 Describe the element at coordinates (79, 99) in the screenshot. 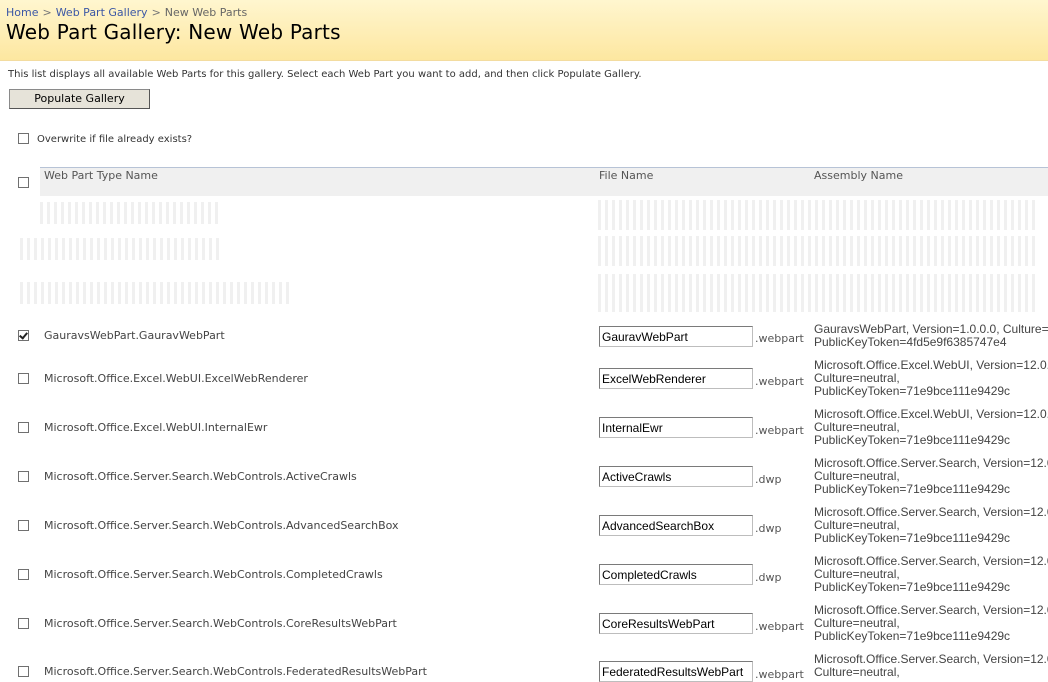

I see `populate-gallery-button: Populate Gallery` at that location.